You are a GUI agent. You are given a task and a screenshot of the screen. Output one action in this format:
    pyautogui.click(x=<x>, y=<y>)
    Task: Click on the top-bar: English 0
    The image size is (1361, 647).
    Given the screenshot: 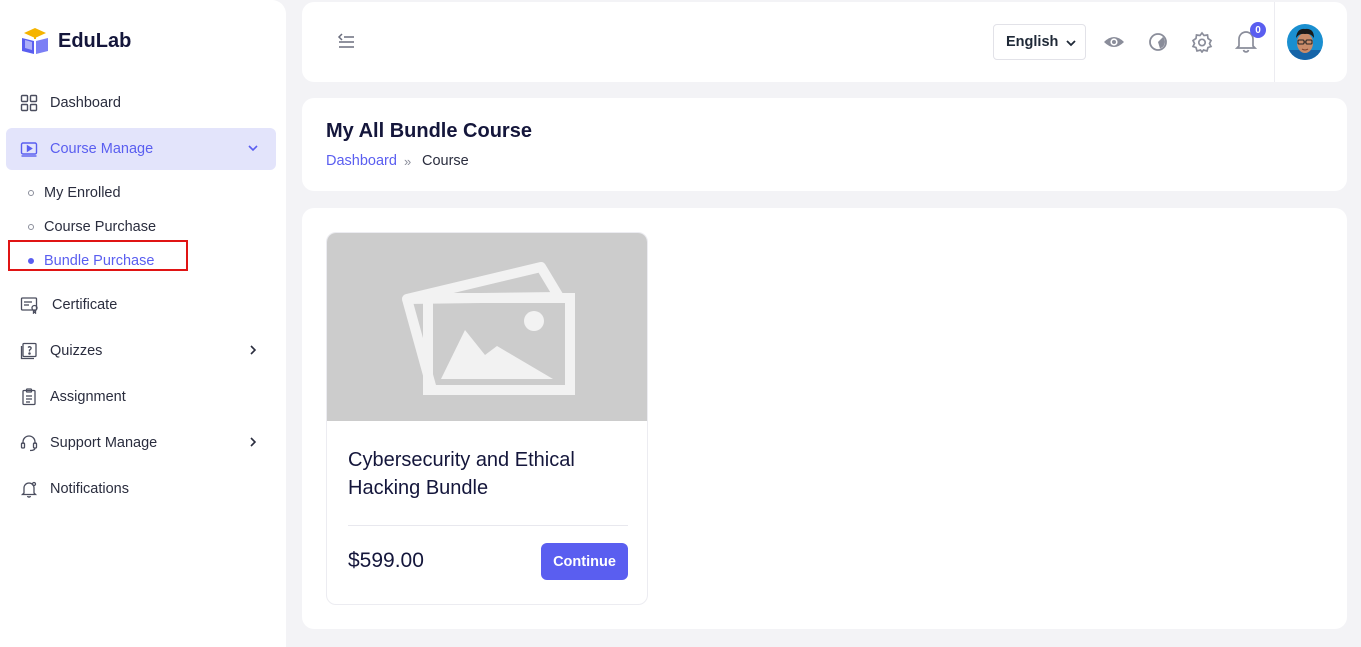 What is the action you would take?
    pyautogui.click(x=824, y=42)
    